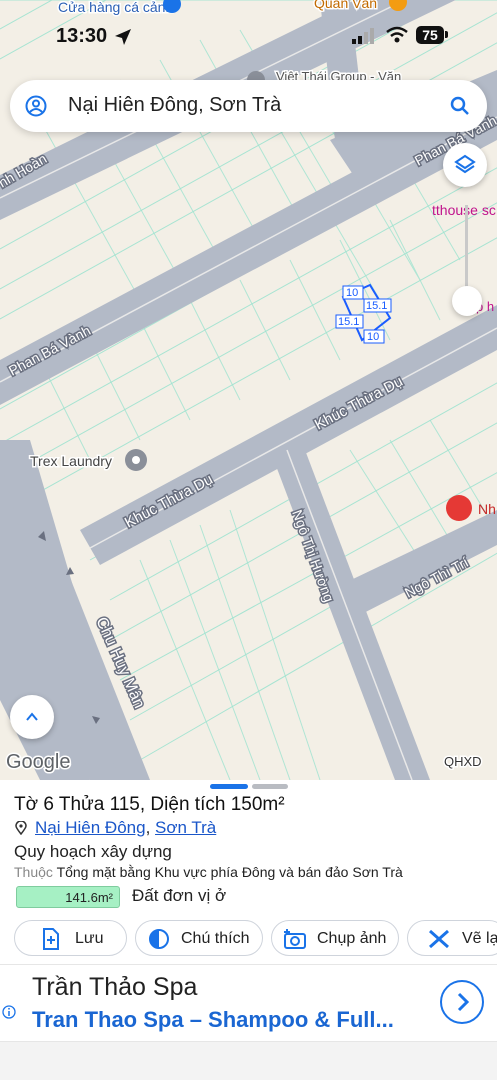 This screenshot has width=497, height=1080. I want to click on status-time: 13:30, so click(82, 36).